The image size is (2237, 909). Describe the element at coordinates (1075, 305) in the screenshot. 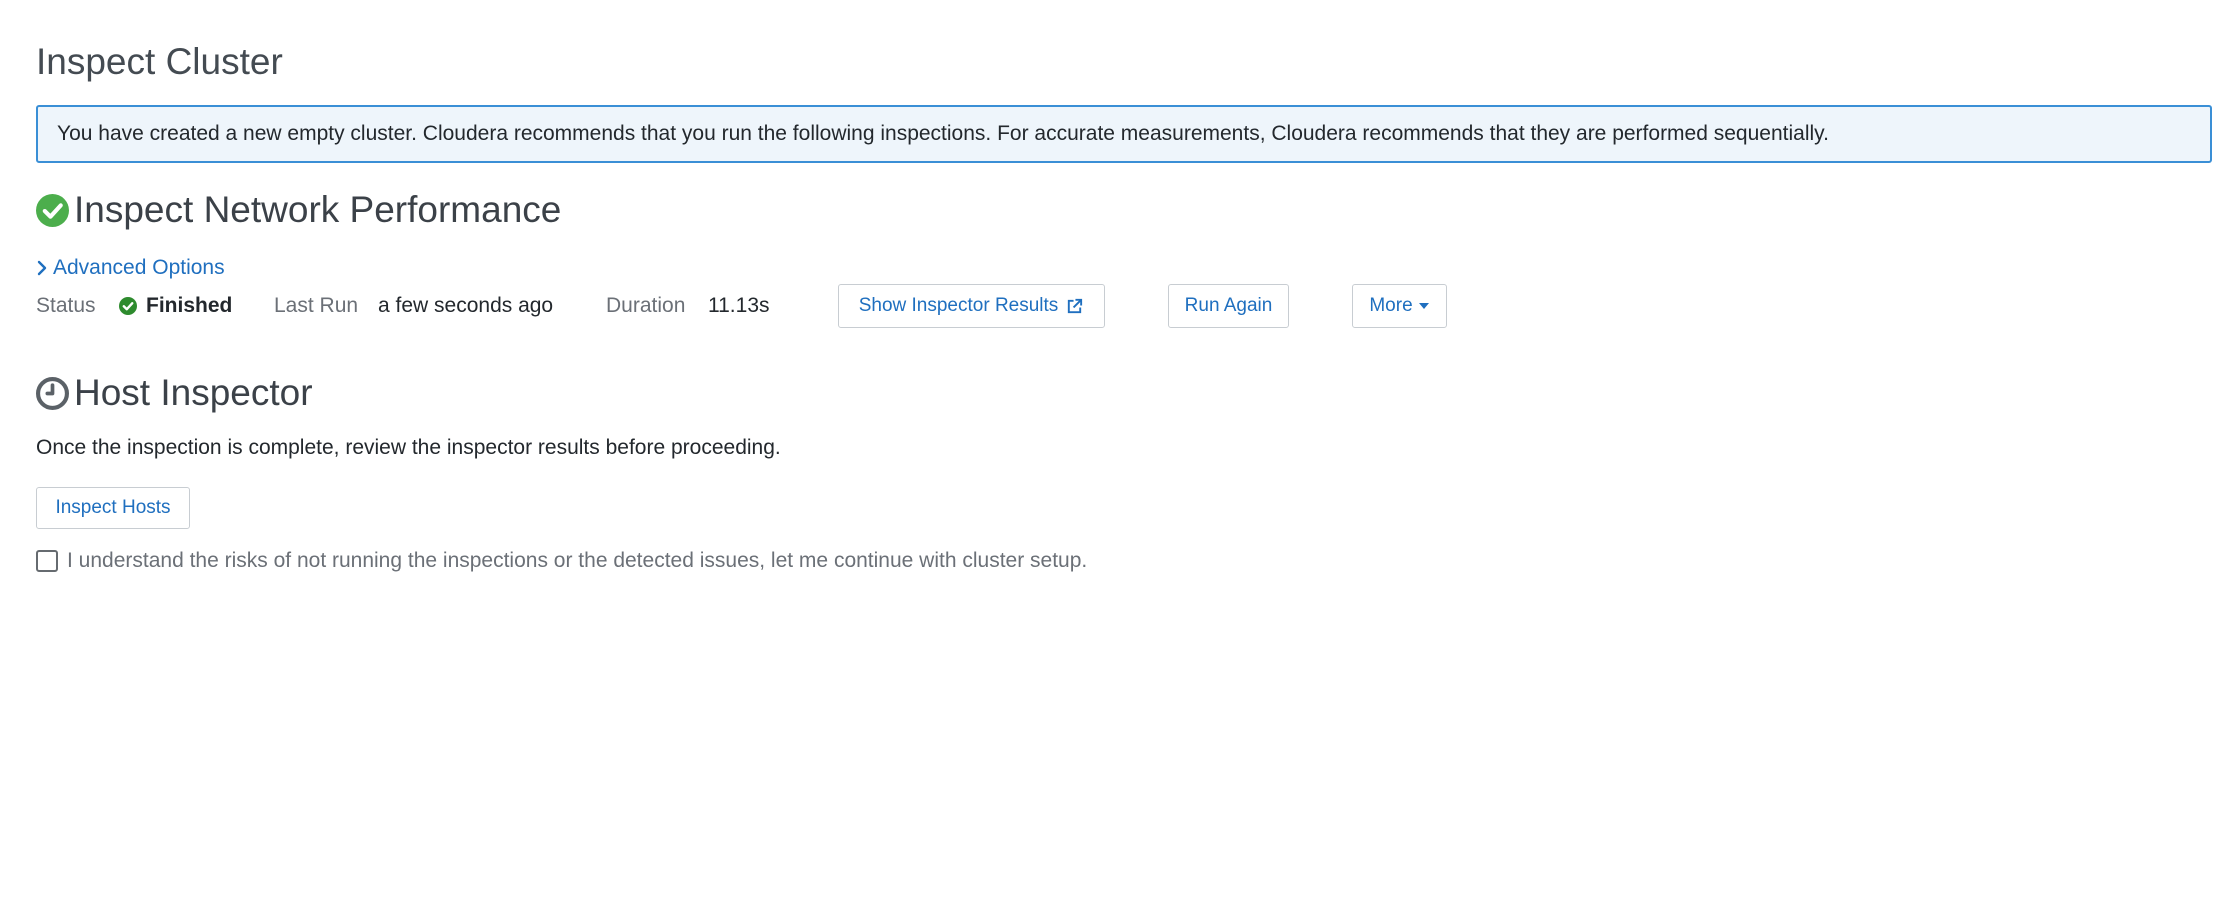

I see `external-link-icon` at that location.